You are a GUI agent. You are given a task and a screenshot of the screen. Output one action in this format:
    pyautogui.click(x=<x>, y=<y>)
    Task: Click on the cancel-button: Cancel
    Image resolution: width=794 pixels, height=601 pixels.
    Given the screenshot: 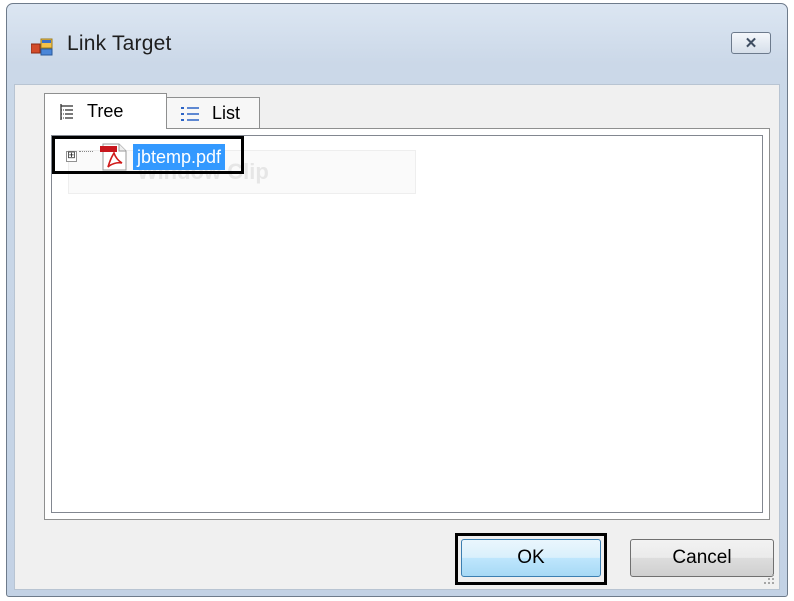 What is the action you would take?
    pyautogui.click(x=702, y=558)
    